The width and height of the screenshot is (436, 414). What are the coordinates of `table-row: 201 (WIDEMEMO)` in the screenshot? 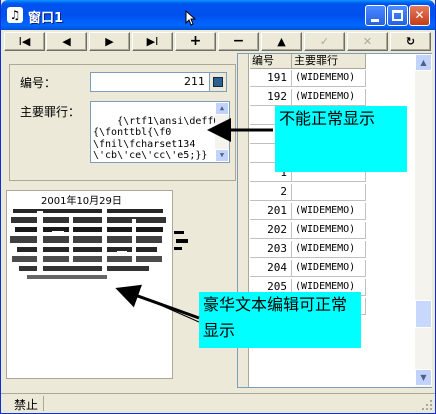 It's located at (321, 211).